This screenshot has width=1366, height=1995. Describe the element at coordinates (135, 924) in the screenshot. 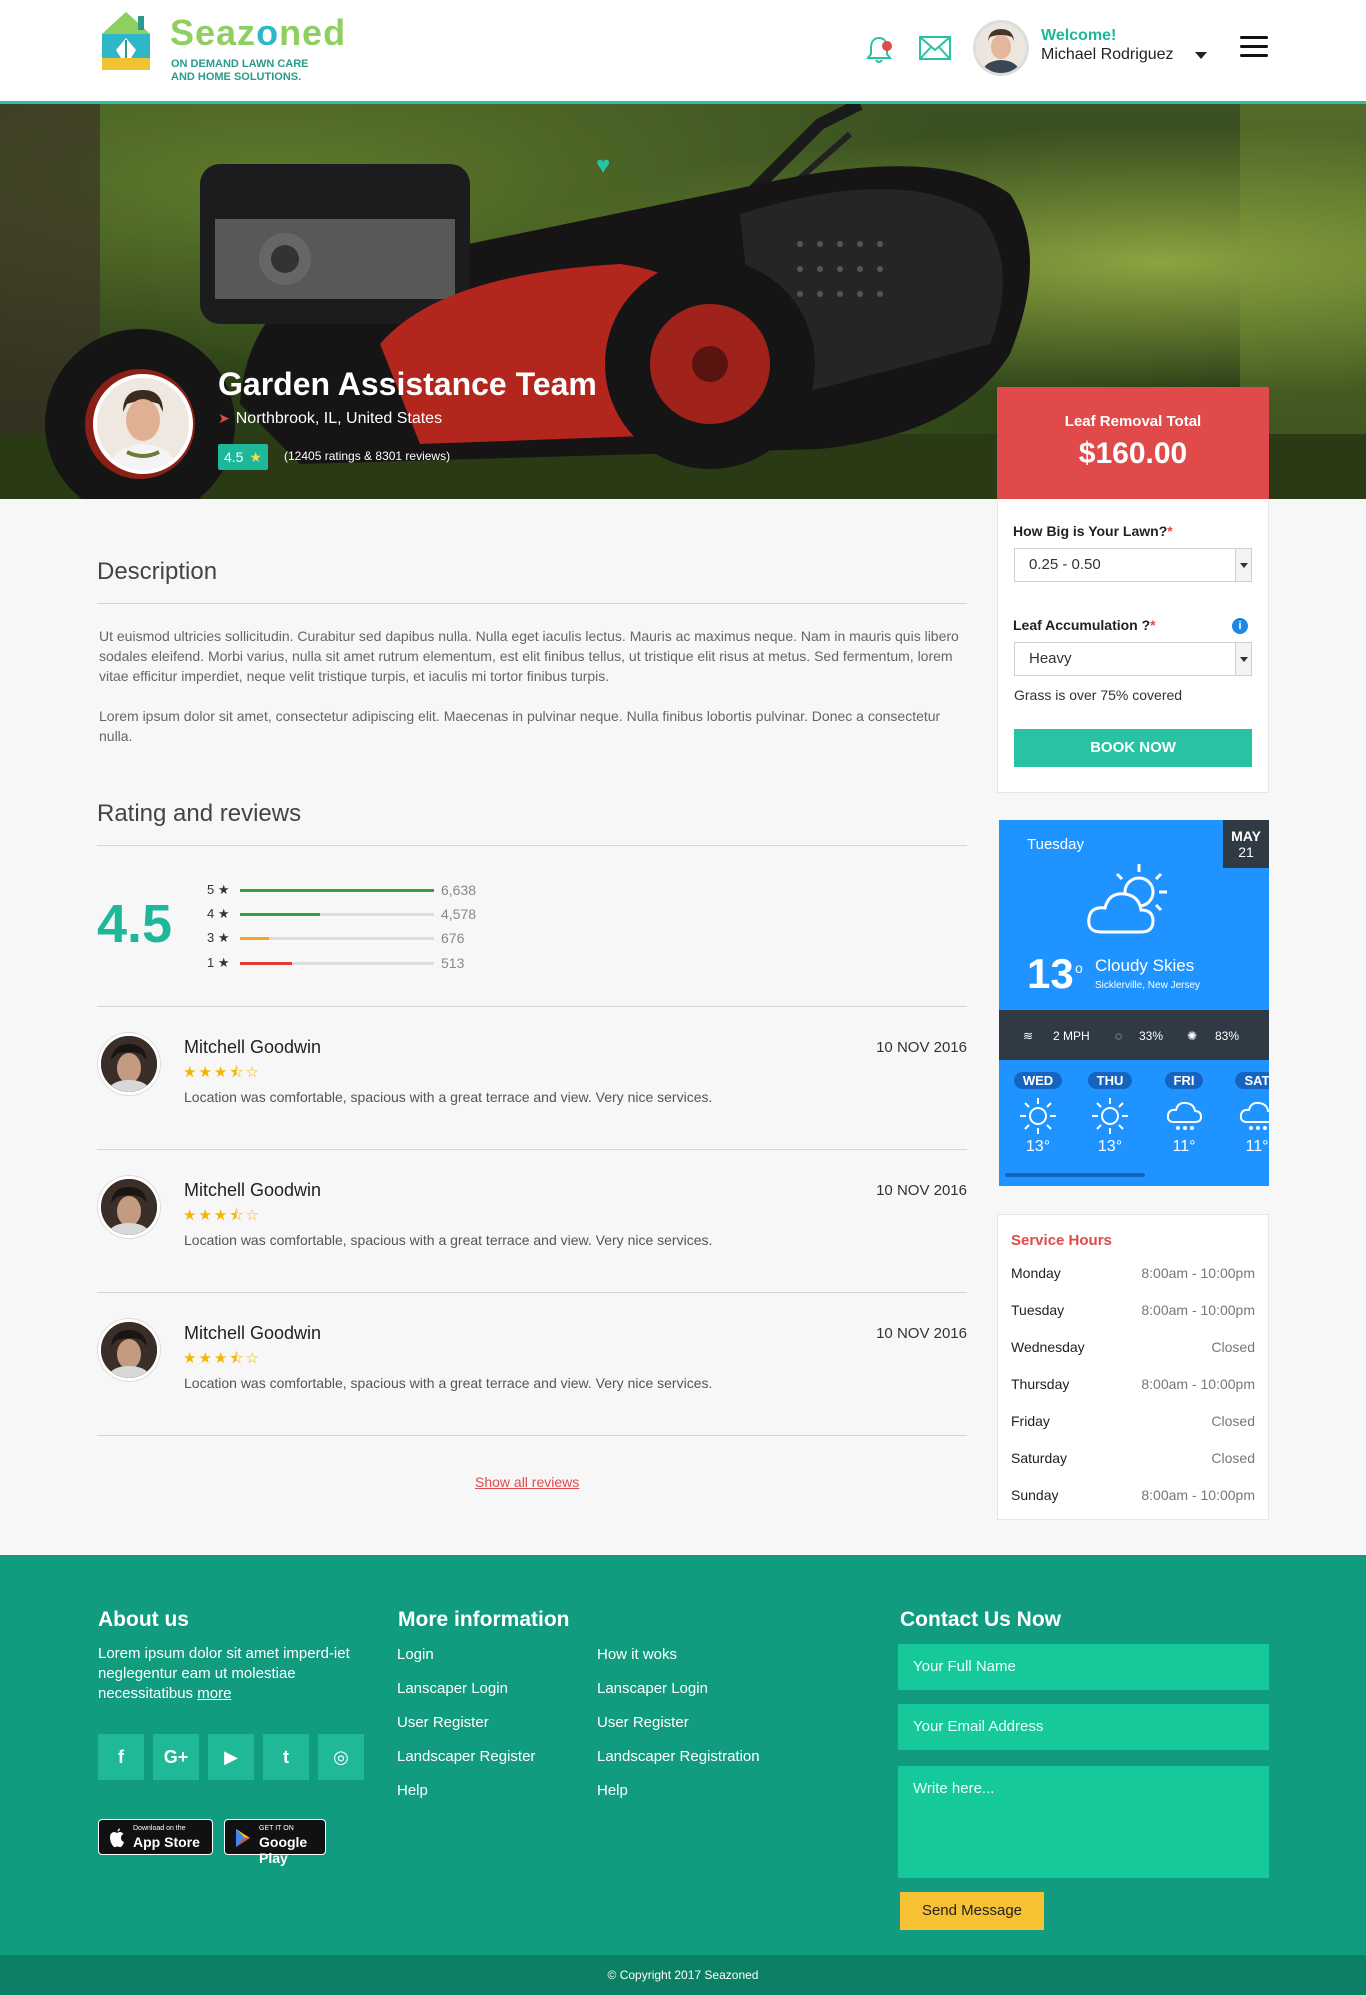

I see `overall-rating: 4.5` at that location.